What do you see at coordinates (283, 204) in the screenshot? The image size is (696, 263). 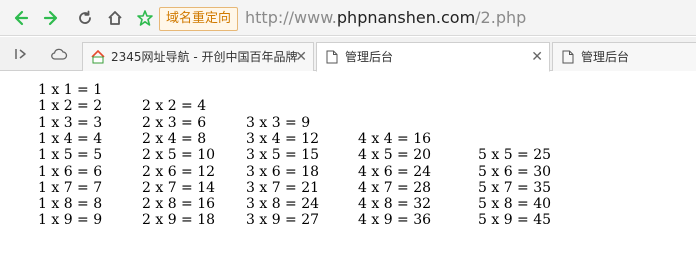 I see `table-cell: 3 x 8 = 24` at bounding box center [283, 204].